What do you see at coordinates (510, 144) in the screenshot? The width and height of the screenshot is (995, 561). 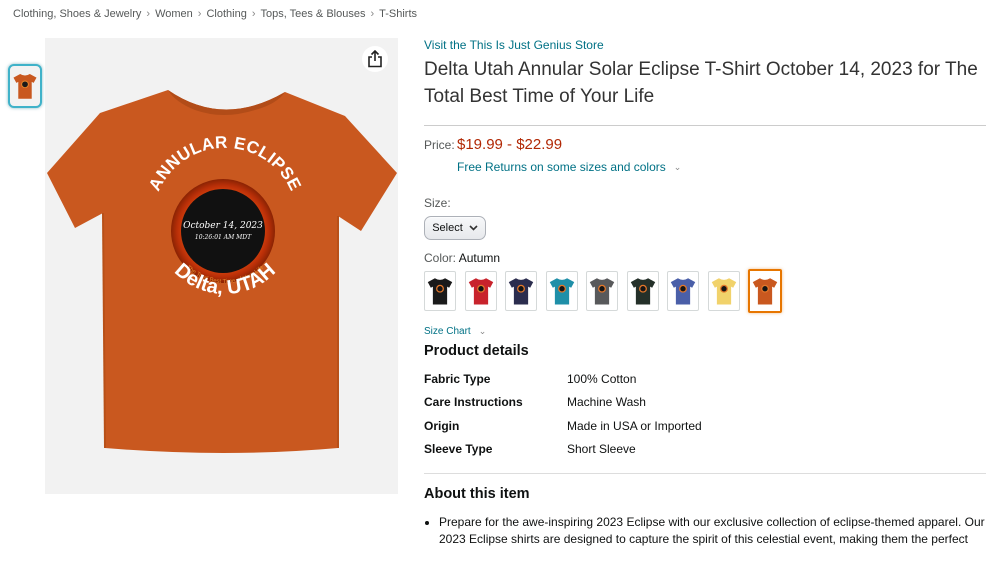 I see `price-value: $19.99 - $22.99` at bounding box center [510, 144].